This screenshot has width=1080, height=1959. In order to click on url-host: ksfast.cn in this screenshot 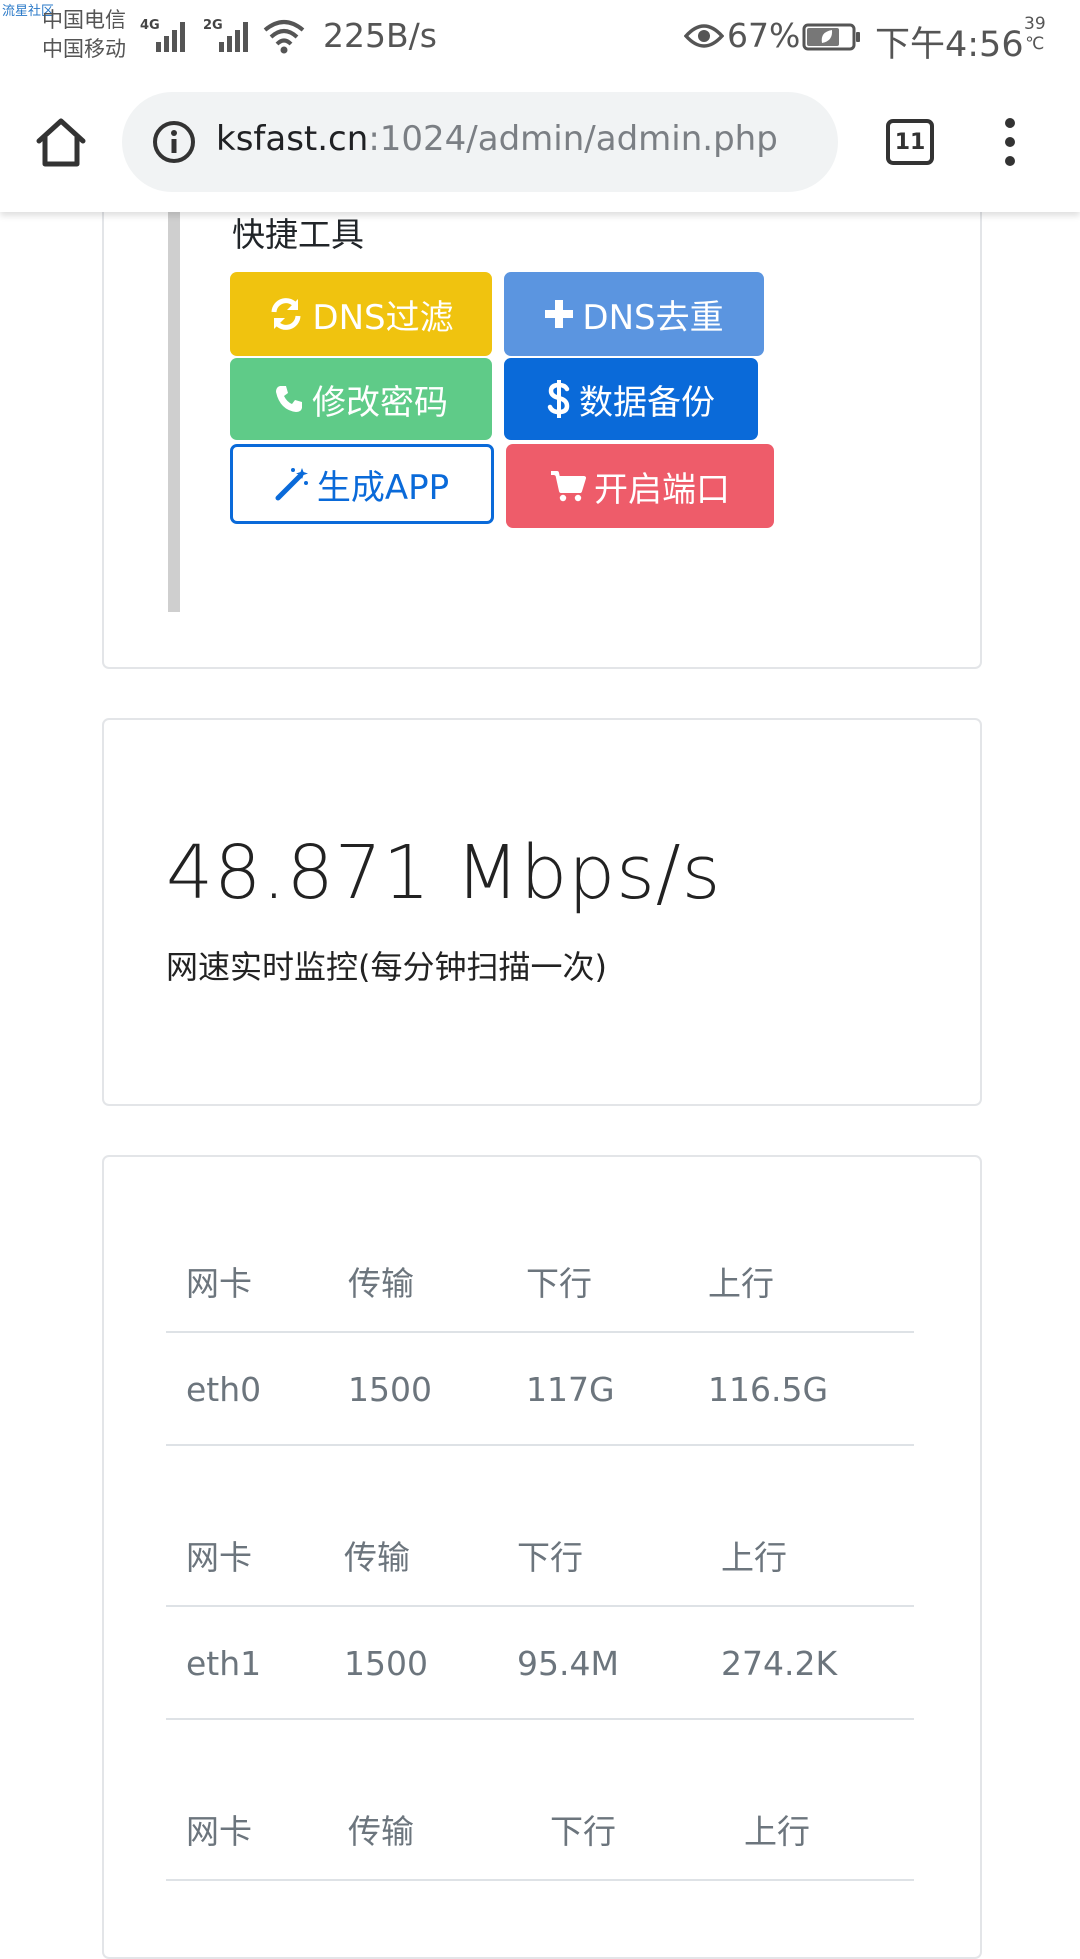, I will do `click(292, 139)`.